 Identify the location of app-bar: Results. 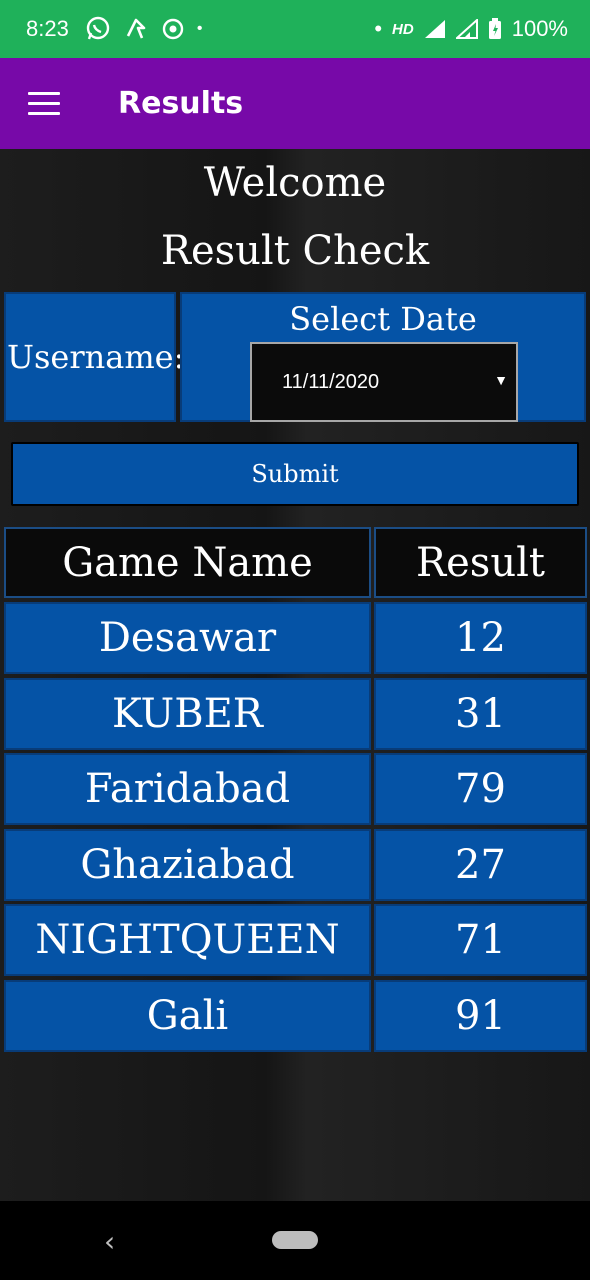
(295, 103).